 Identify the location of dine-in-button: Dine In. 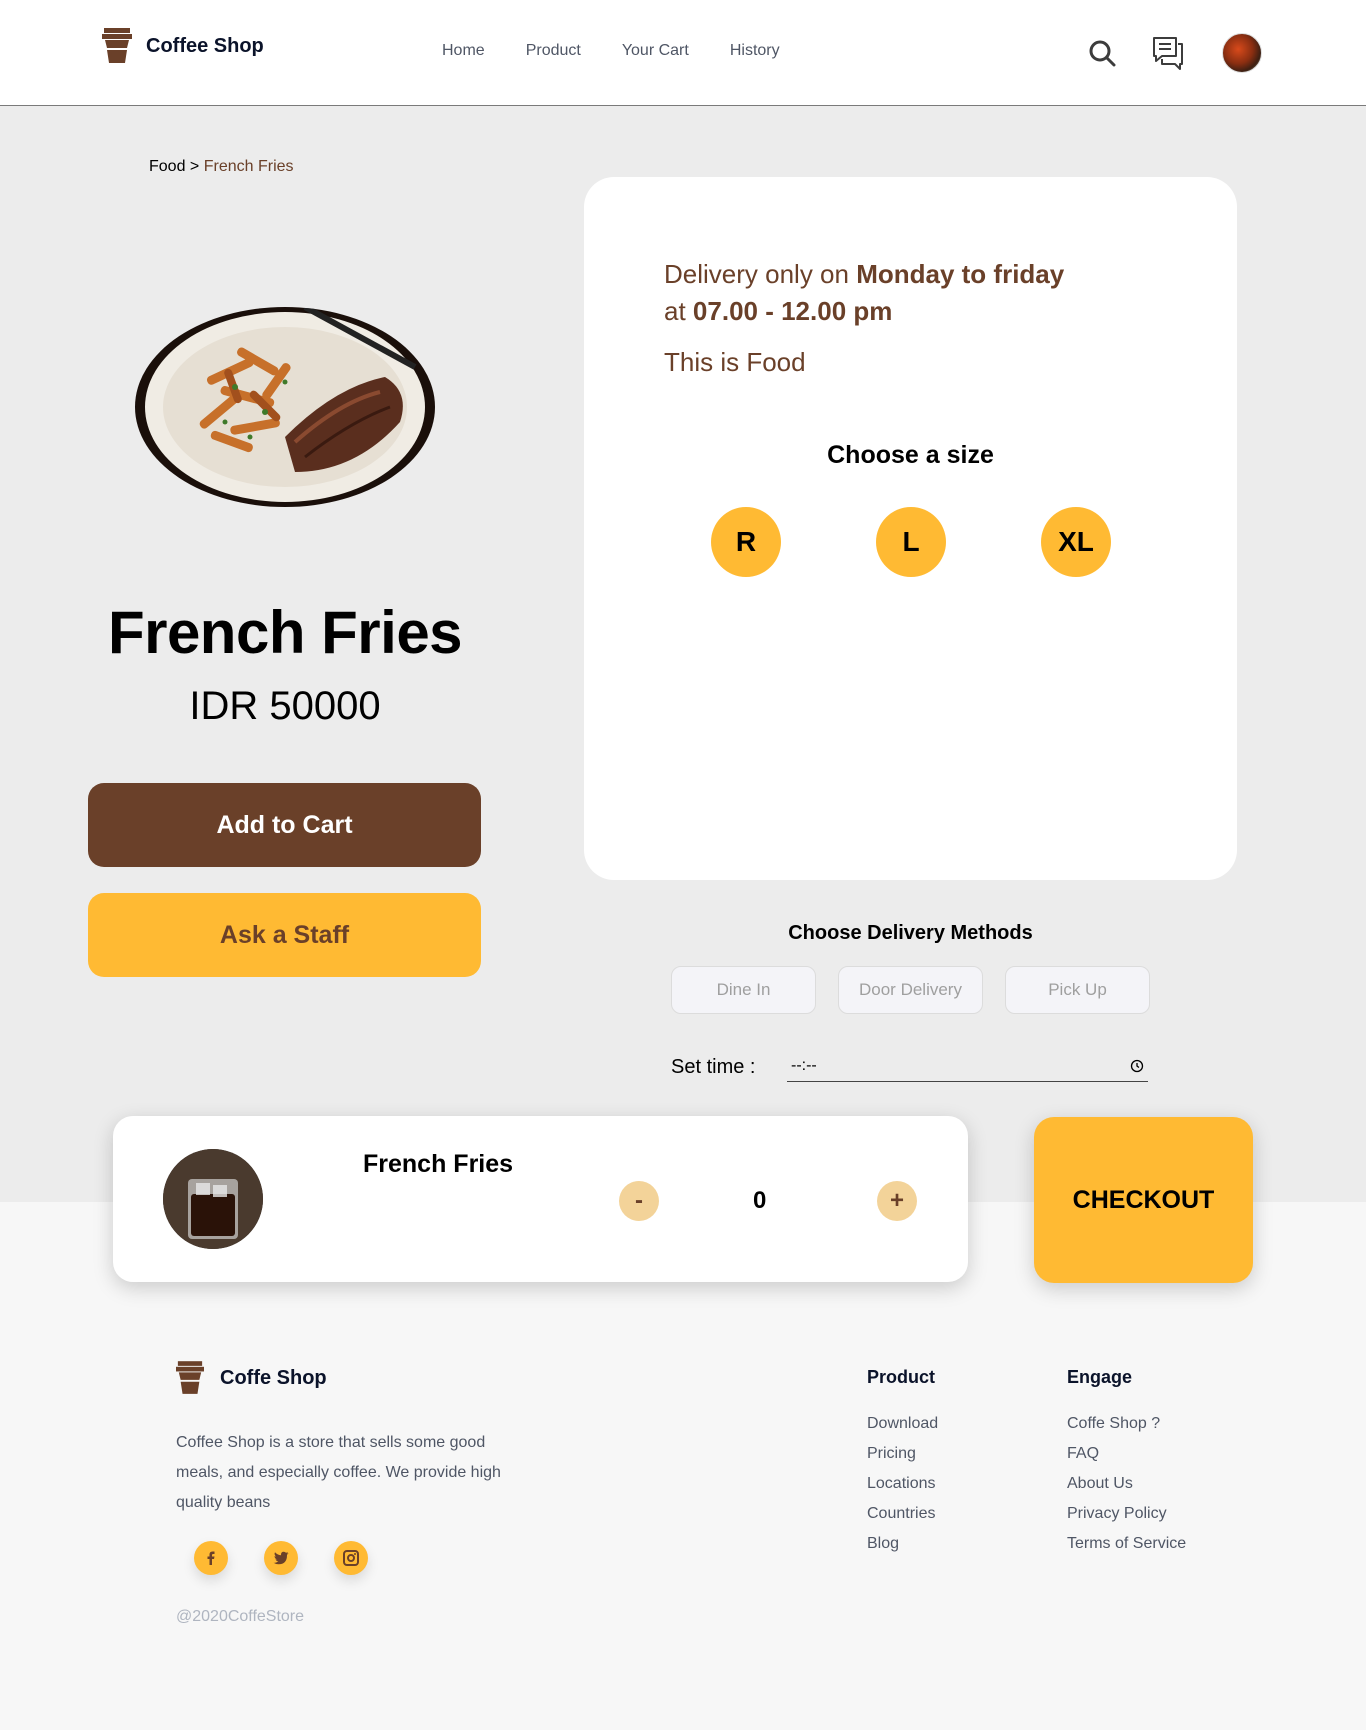
(743, 990).